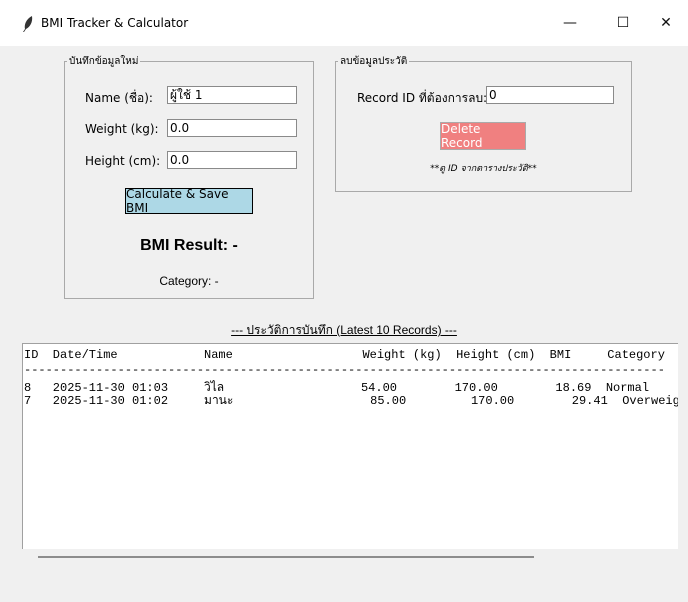 This screenshot has width=688, height=602. Describe the element at coordinates (28, 24) in the screenshot. I see `feather-icon` at that location.